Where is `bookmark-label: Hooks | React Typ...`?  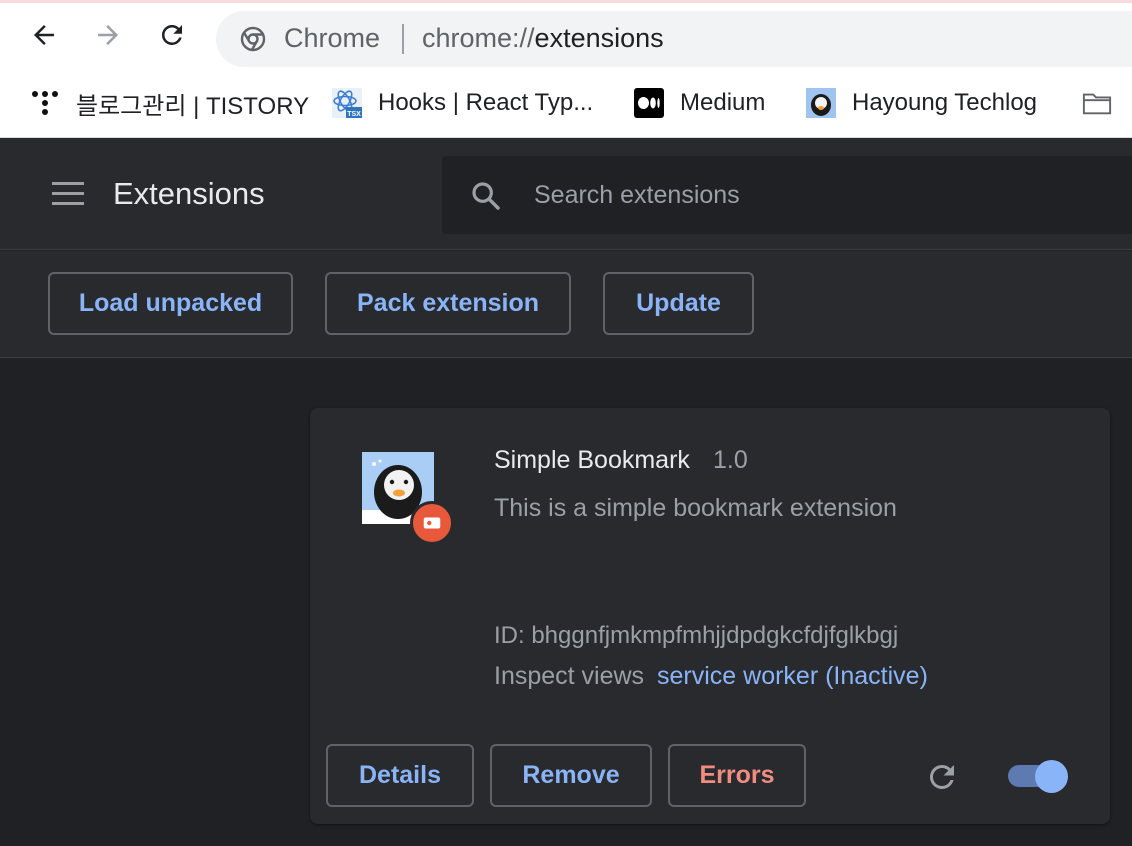
bookmark-label: Hooks | React Typ... is located at coordinates (486, 102).